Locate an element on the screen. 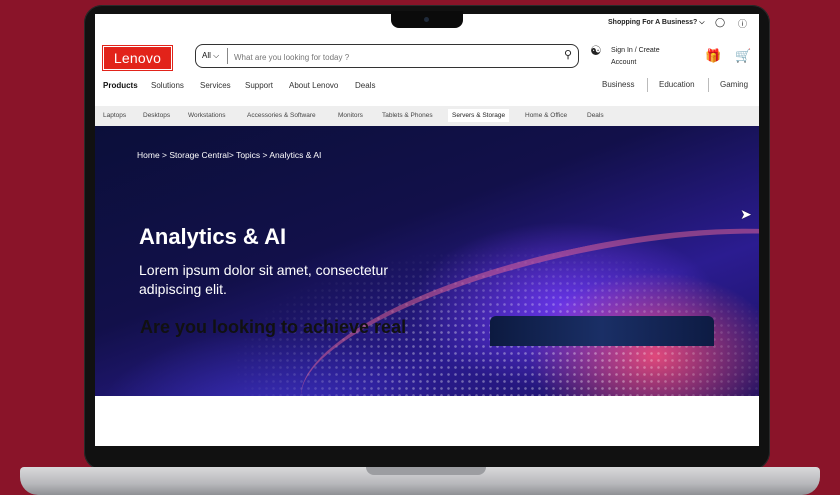 The height and width of the screenshot is (495, 840). section-media-thumbnail is located at coordinates (602, 331).